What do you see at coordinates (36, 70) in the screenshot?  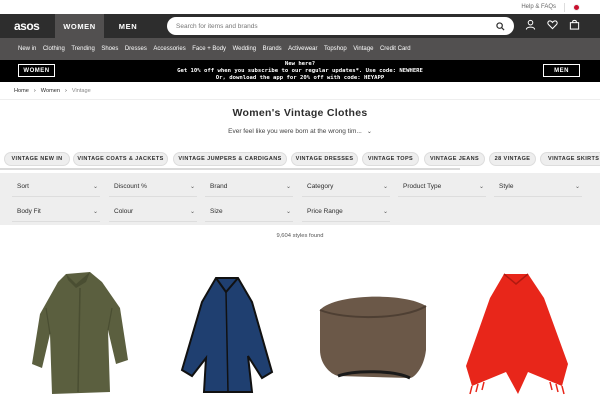 I see `promo-women-button: WOMEN` at bounding box center [36, 70].